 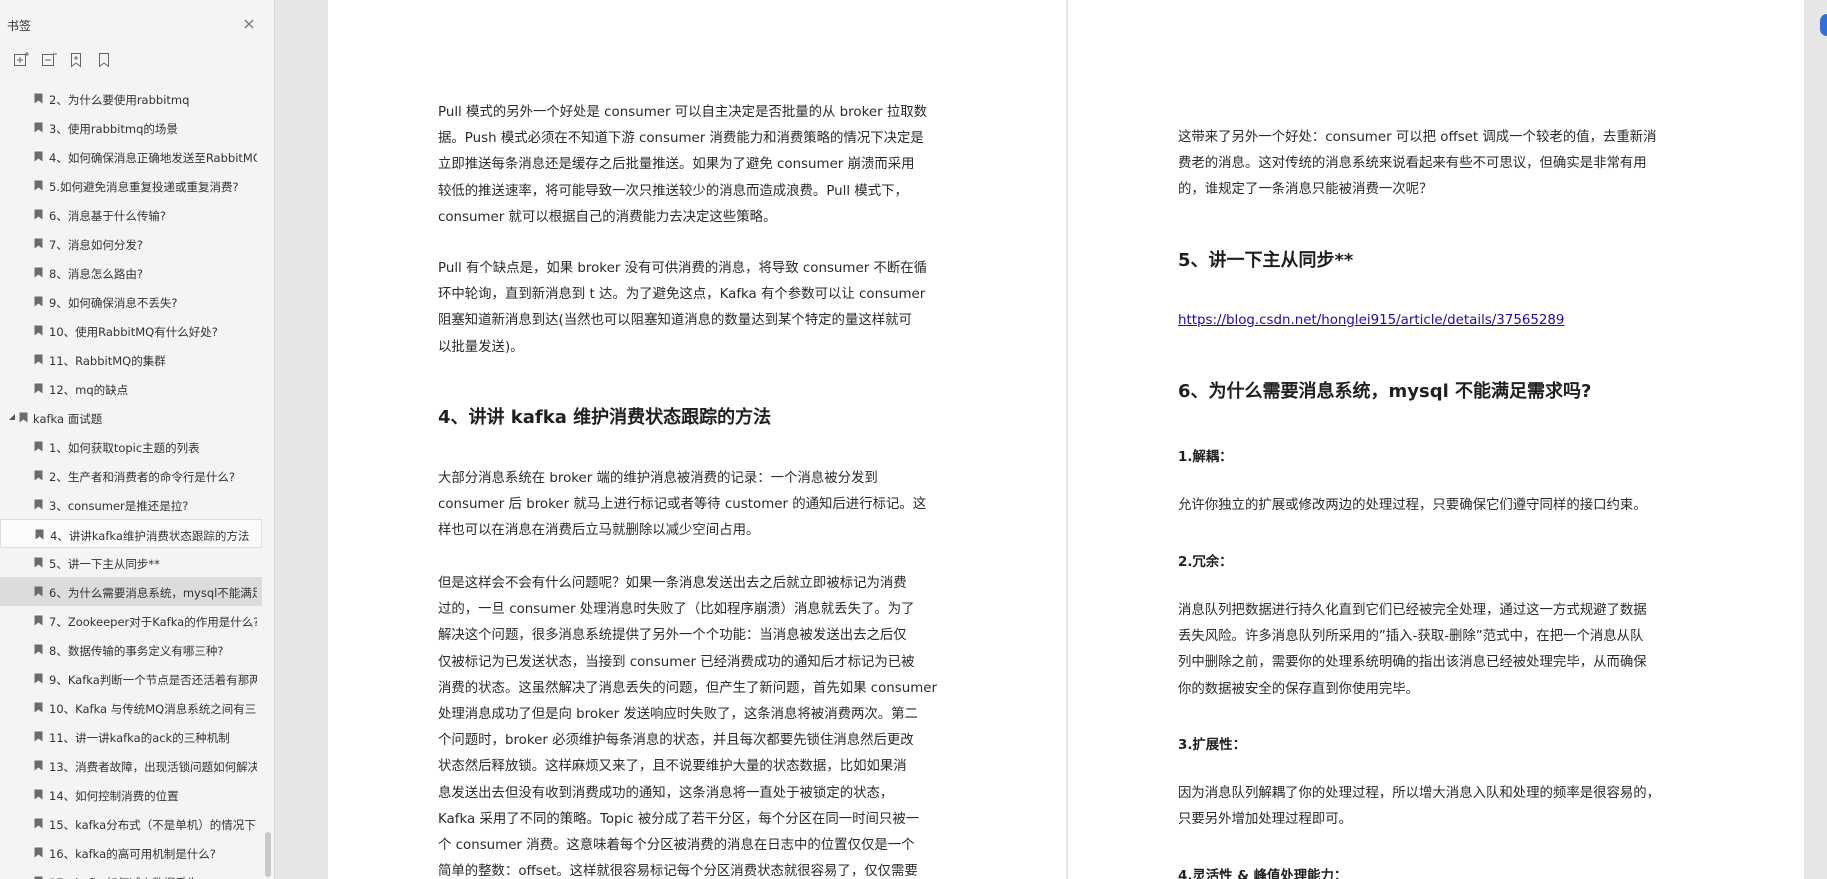 I want to click on text-line: 样也可以在消息在消费后立马就删除以减少空间占用。, so click(x=599, y=531).